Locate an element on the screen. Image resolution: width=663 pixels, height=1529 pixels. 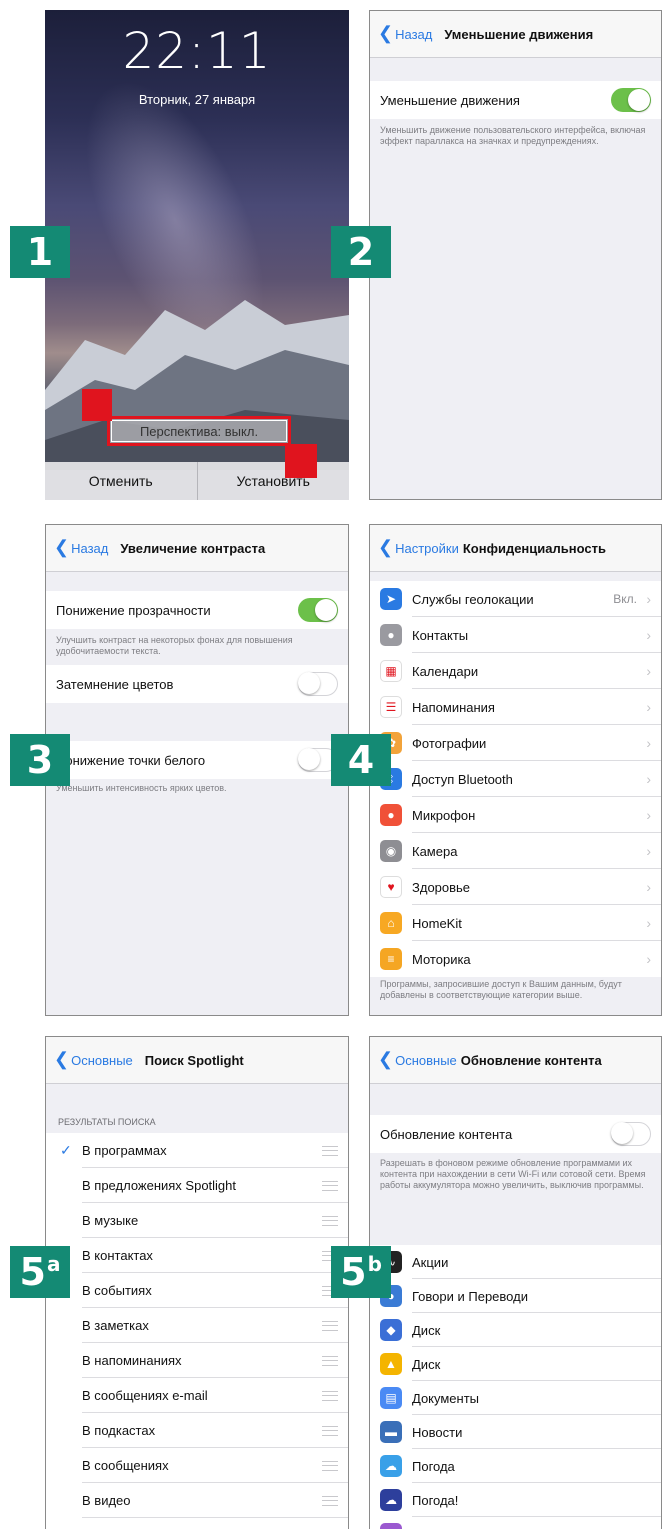
spotlight-item-label: В сообщениях e-mail is located at coordinates (145, 1395).